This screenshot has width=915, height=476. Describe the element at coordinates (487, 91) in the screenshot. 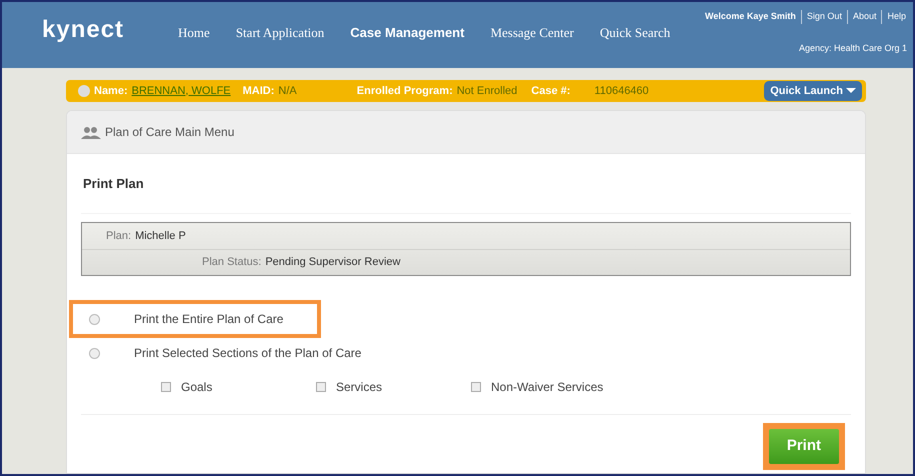

I see `field-value: Not Enrolled` at that location.